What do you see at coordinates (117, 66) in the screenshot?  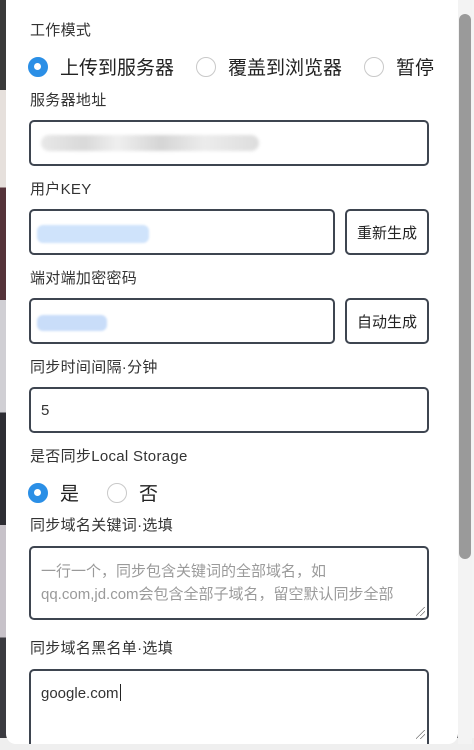 I see `work-mode-upload-label: 上传到服务器` at bounding box center [117, 66].